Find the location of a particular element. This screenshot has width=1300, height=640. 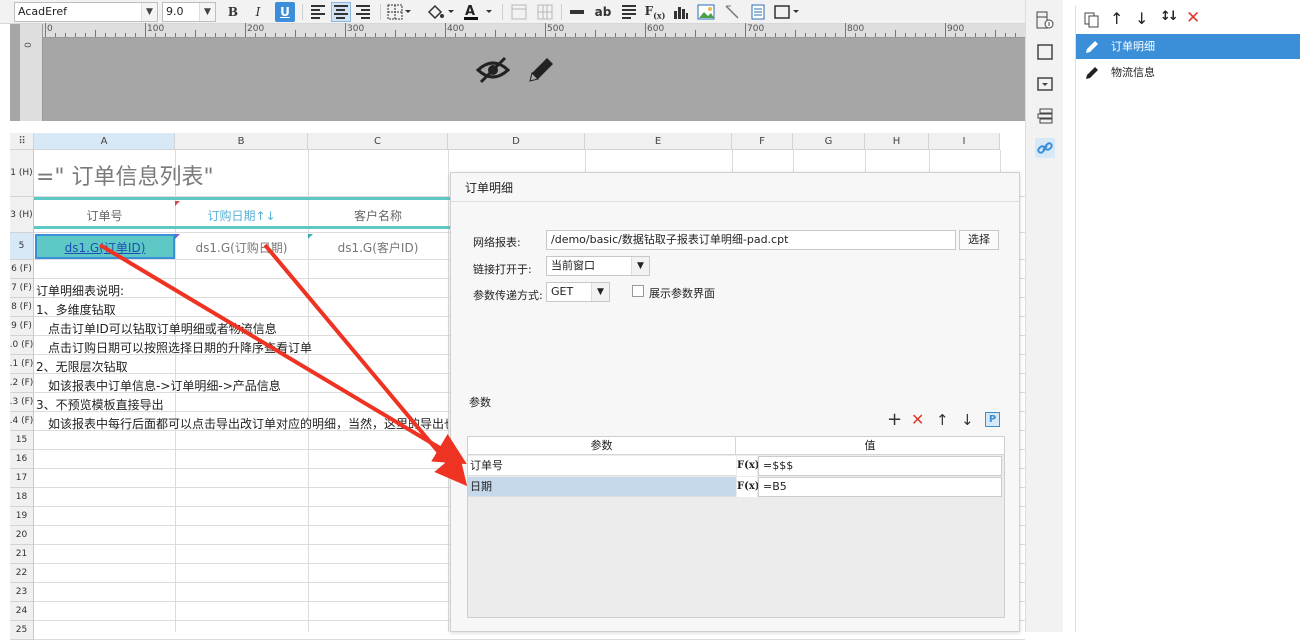

copy-icon is located at coordinates (1092, 21).